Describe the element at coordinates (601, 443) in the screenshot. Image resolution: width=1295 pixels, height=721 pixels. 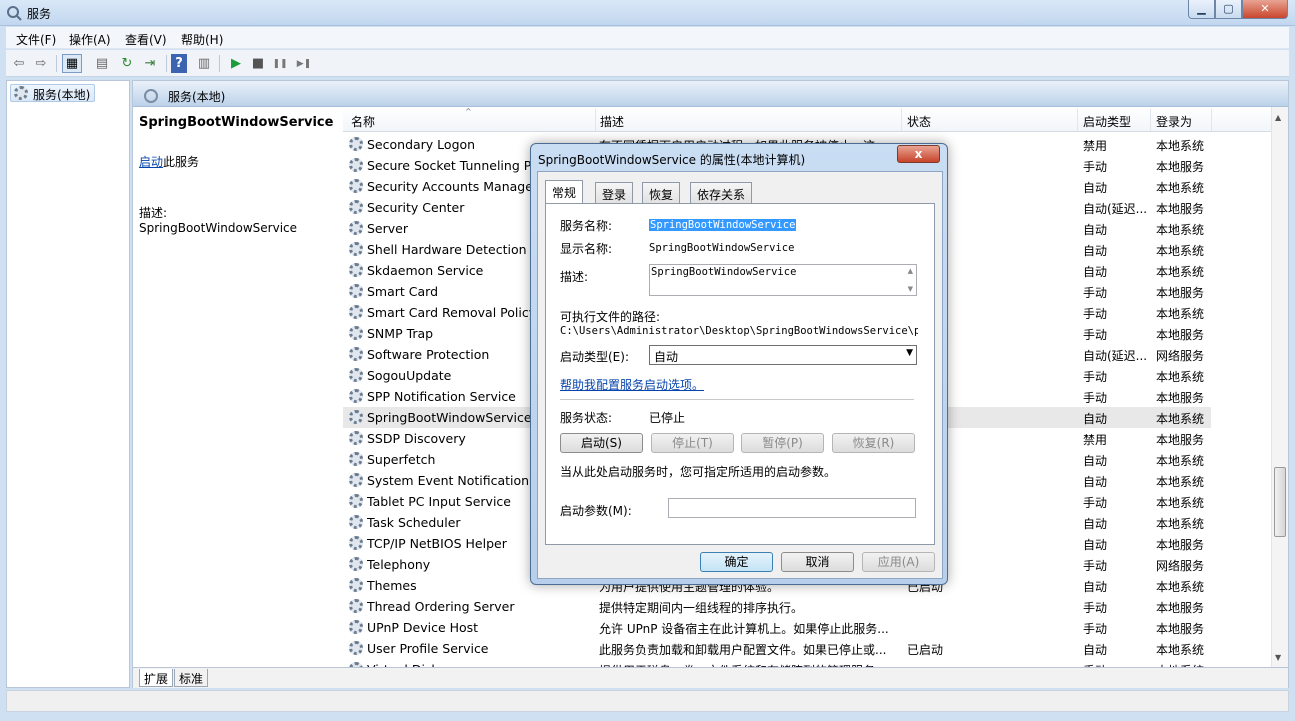
I see `start-button: 启动(S)` at that location.